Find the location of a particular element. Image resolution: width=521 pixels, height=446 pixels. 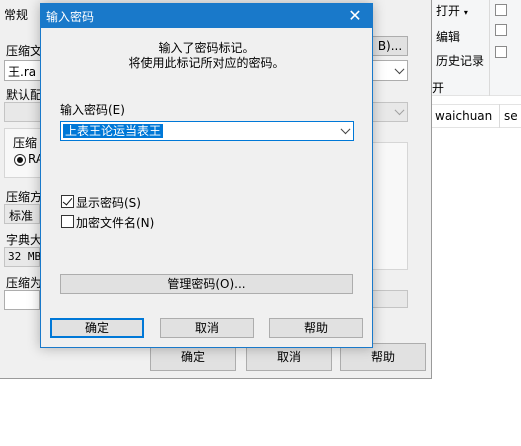

cancel-button: 取消 is located at coordinates (207, 328).